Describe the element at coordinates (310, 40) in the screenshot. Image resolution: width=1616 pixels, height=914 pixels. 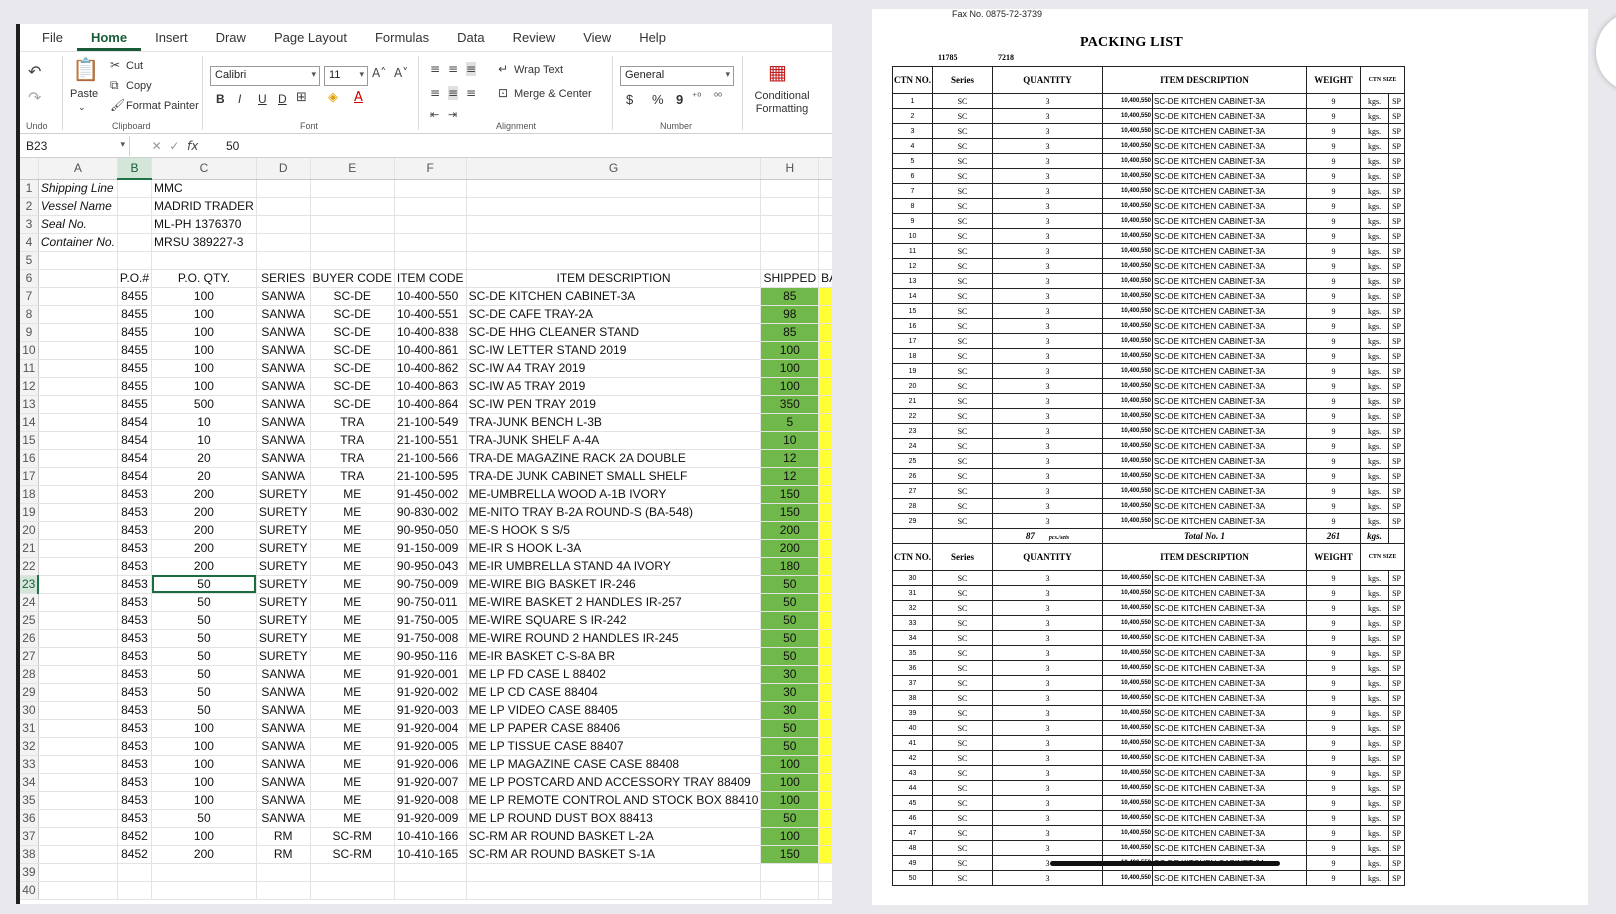
I see `tab-page-layout: Page Layout` at that location.